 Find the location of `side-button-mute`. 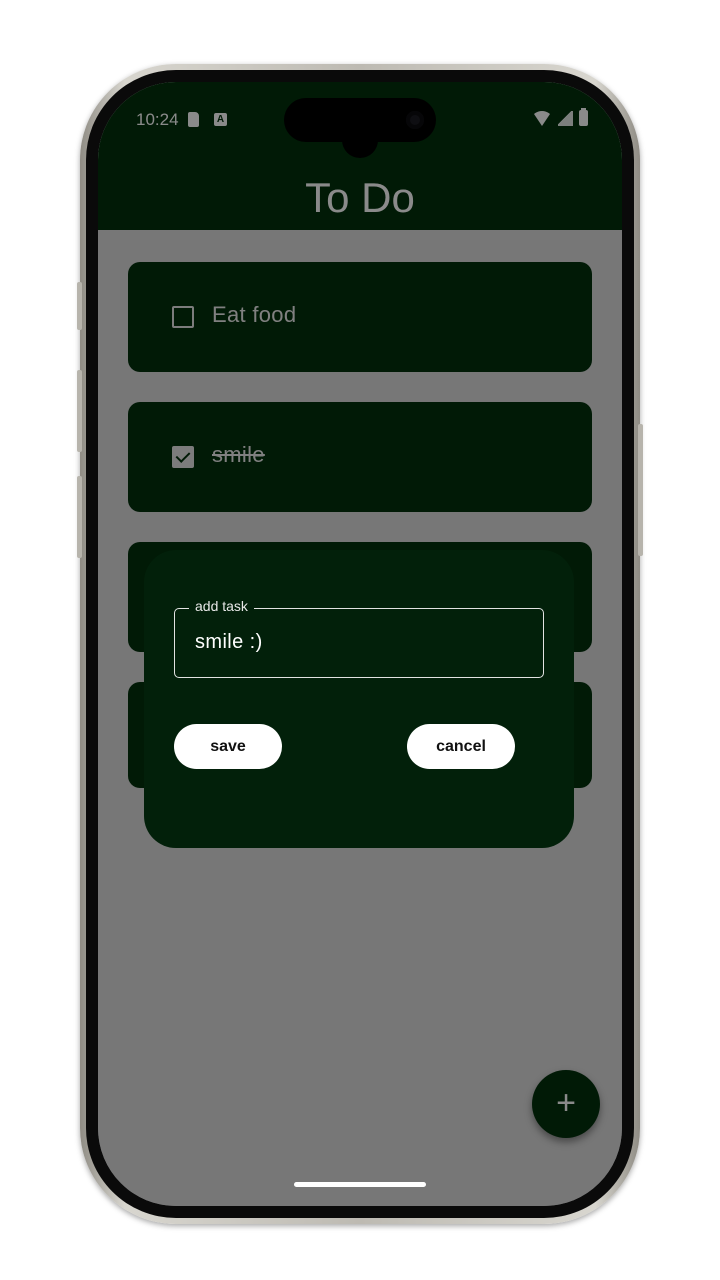

side-button-mute is located at coordinates (79, 306).